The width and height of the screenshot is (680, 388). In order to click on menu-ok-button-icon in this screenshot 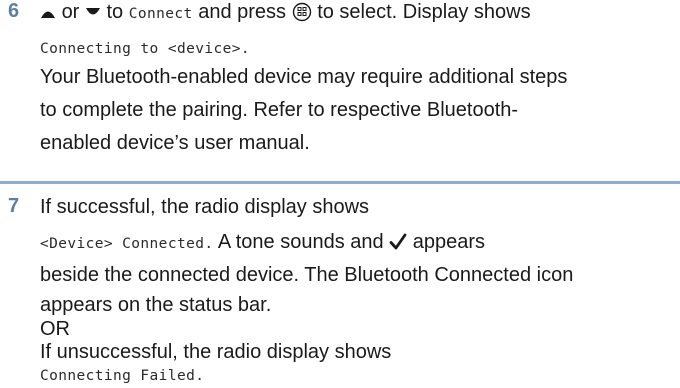, I will do `click(302, 13)`.